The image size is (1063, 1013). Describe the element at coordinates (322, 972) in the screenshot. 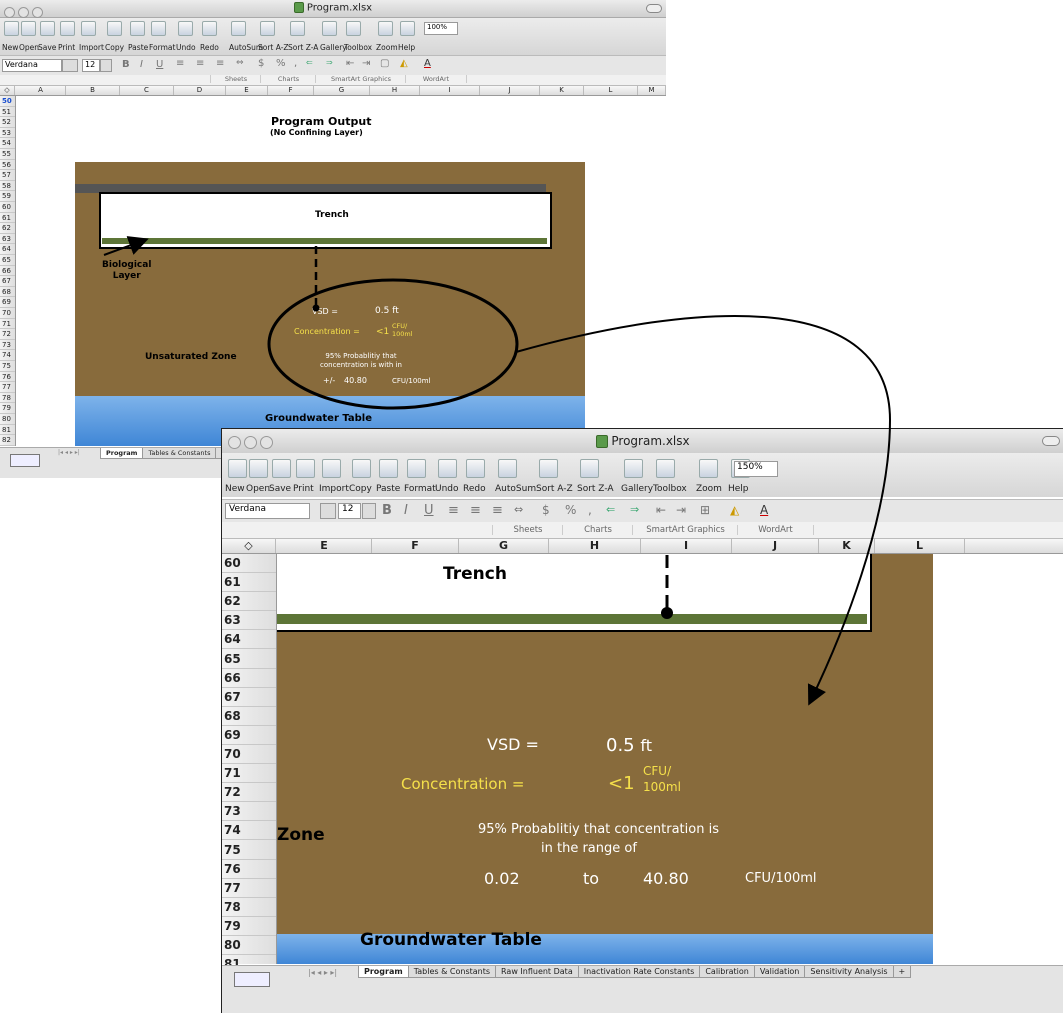

I see `sheet-nav-arrows: |◂ ◂ ▸ ▸|` at that location.